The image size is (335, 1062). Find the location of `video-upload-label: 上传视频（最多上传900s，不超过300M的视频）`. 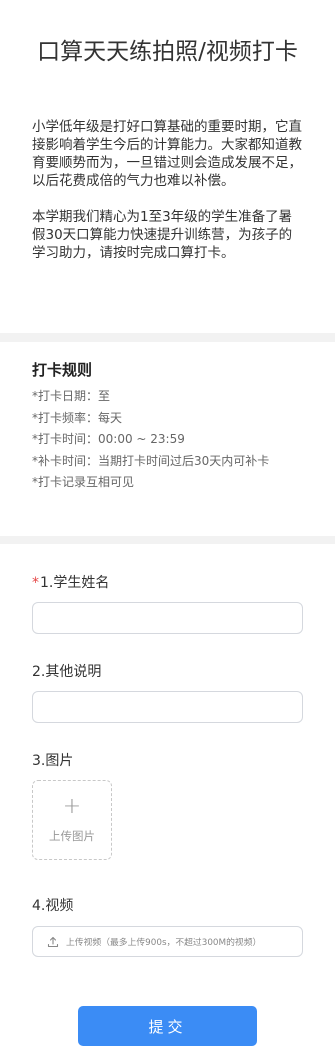

video-upload-label: 上传视频（最多上传900s，不超过300M的视频） is located at coordinates (164, 943).